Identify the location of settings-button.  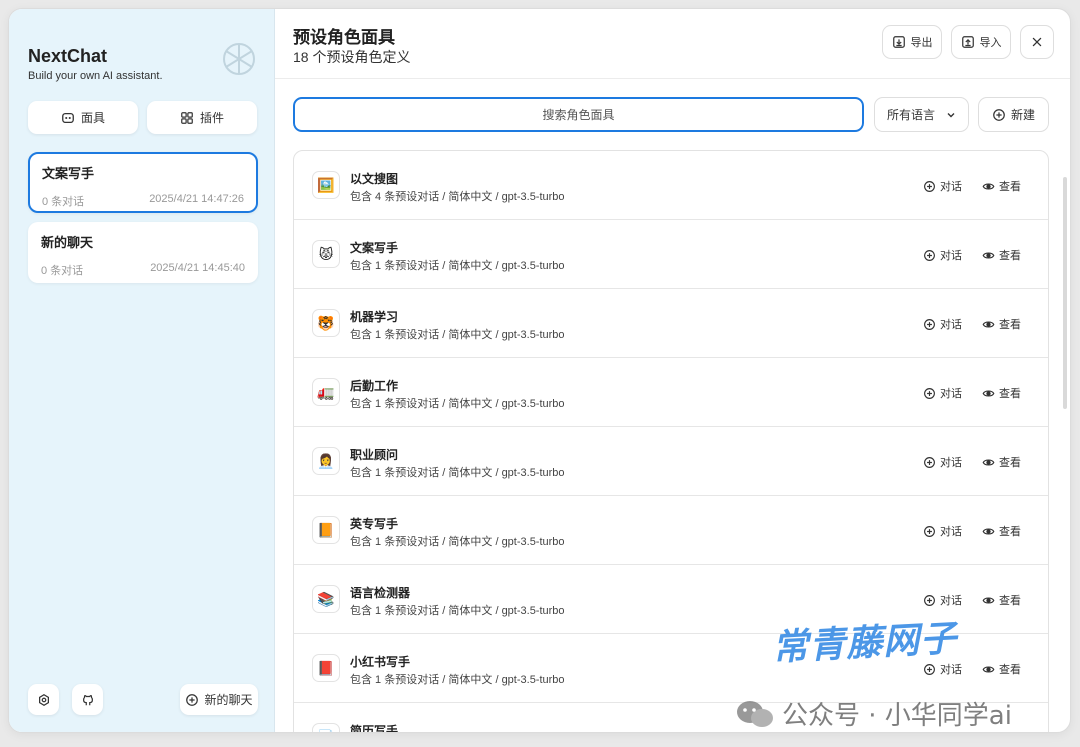
(43, 699).